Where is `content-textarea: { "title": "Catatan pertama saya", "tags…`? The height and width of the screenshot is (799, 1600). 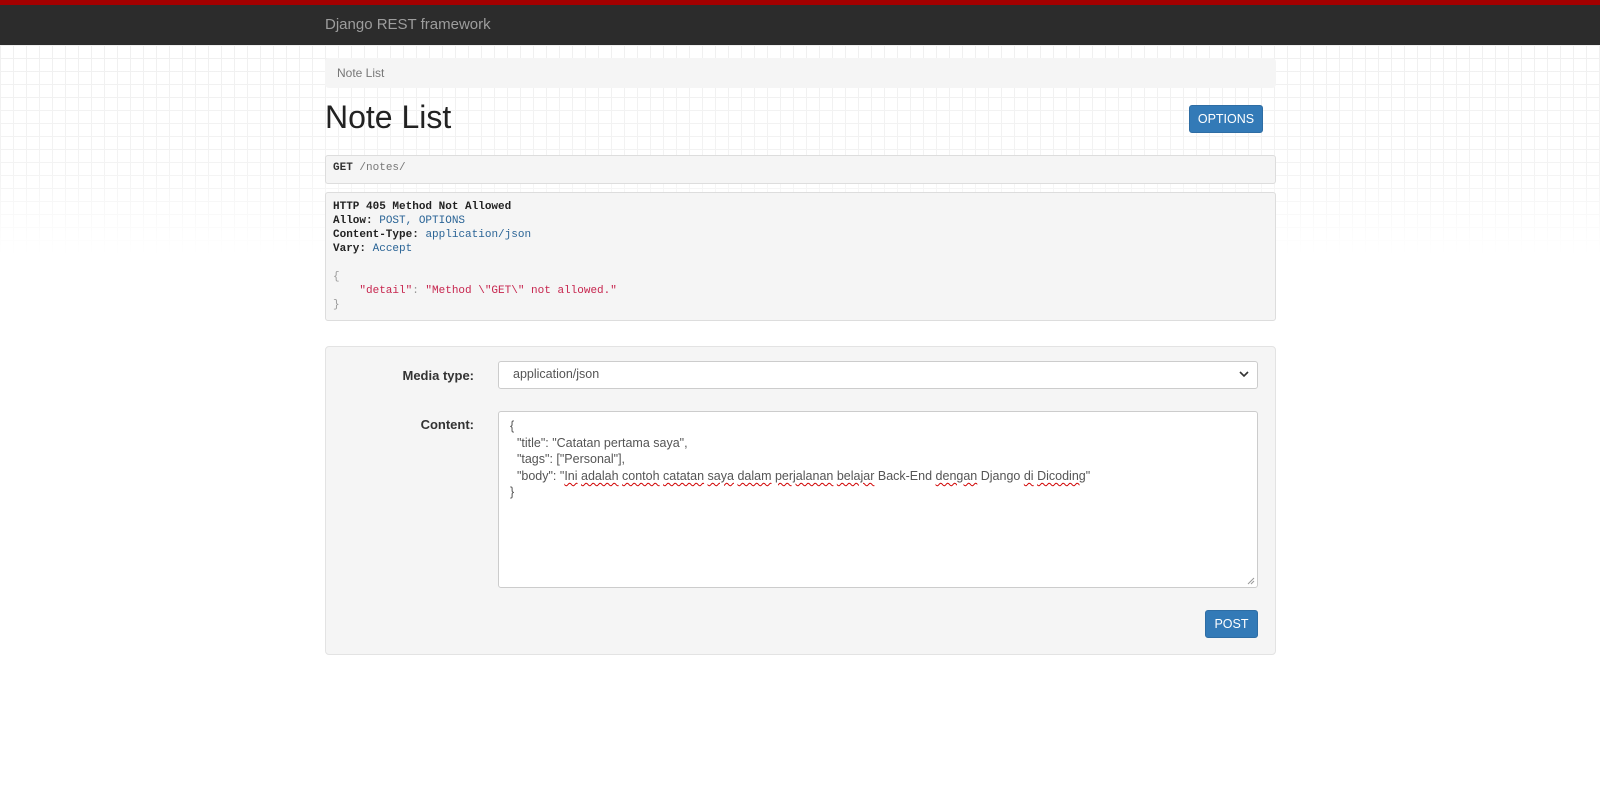
content-textarea: { "title": "Catatan pertama saya", "tags… is located at coordinates (878, 499).